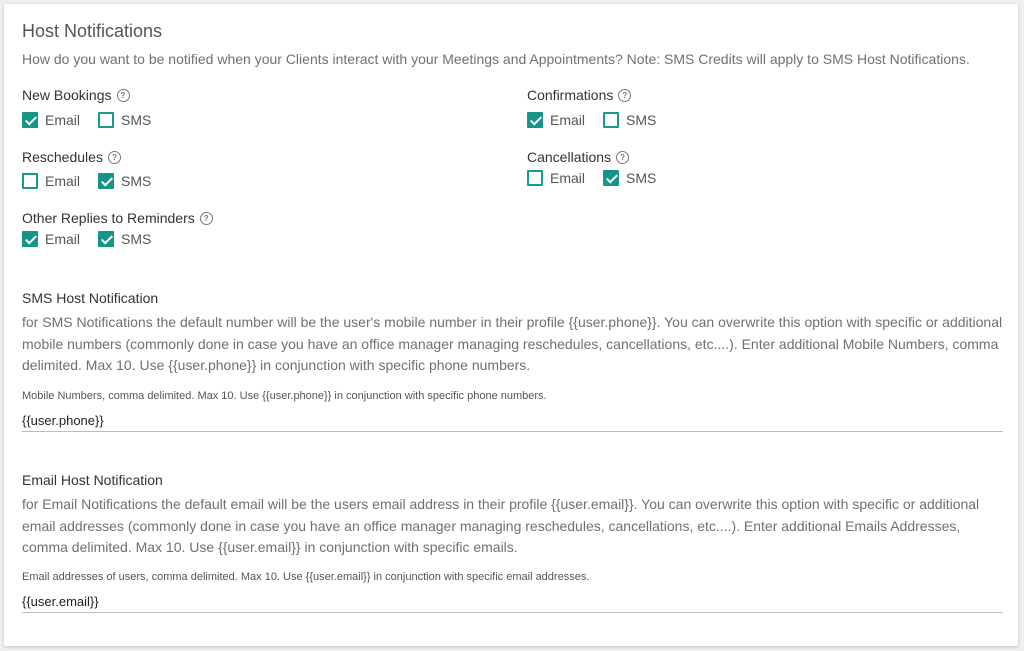 The image size is (1024, 651). Describe the element at coordinates (95, 120) in the screenshot. I see `new-bookings-options: Email SMS` at that location.